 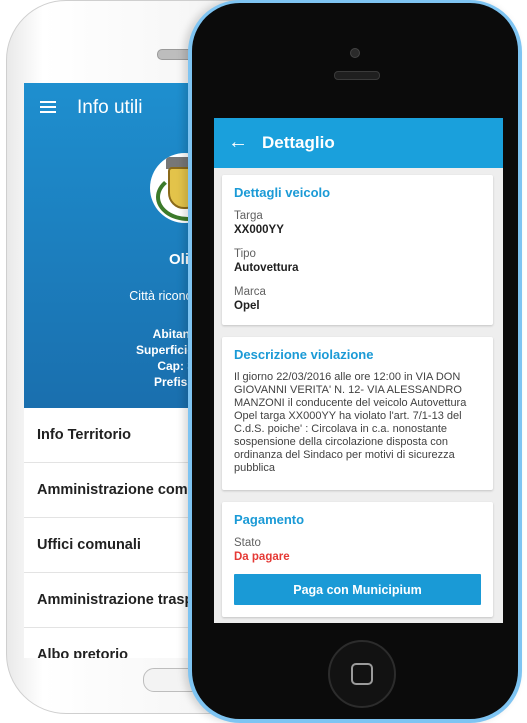 I want to click on stato-label: Stato, so click(x=247, y=543).